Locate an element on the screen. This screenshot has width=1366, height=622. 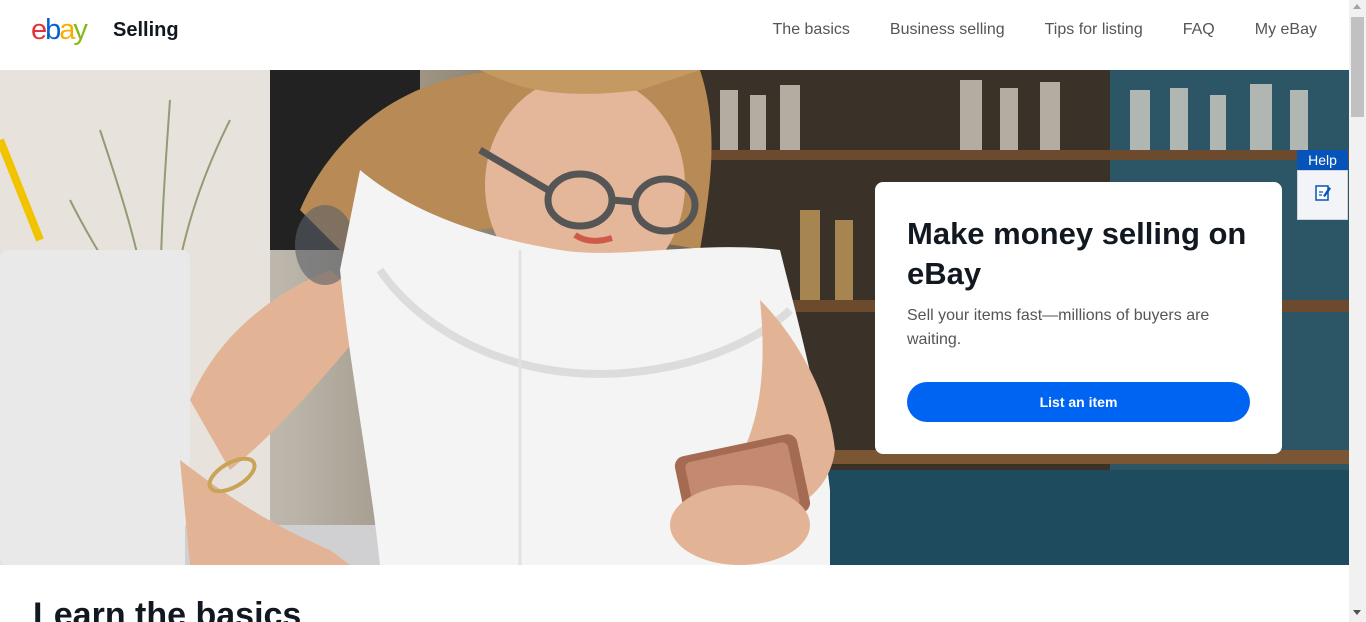
help-box is located at coordinates (1322, 195).